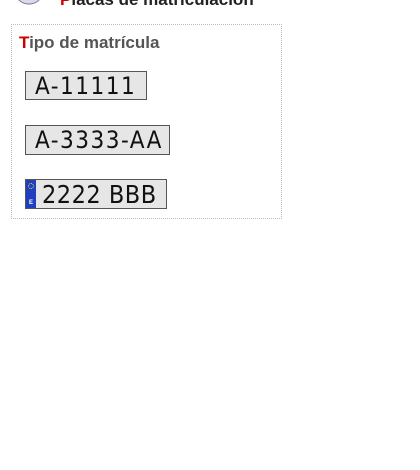 This screenshot has width=420, height=470. I want to click on plate-label: A-3333-AA, so click(99, 140).